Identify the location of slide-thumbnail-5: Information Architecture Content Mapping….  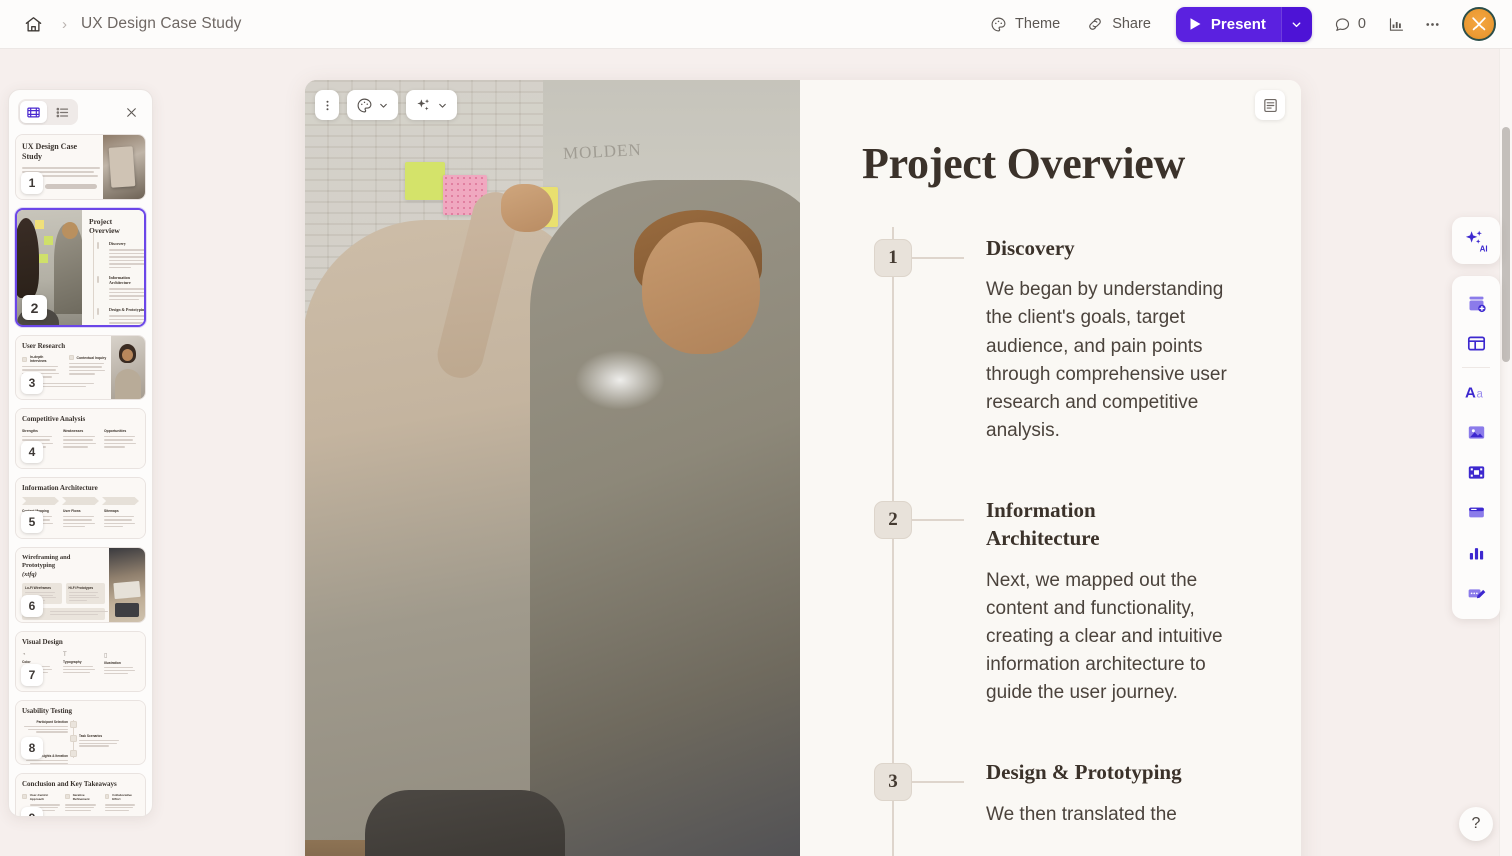
(80, 508).